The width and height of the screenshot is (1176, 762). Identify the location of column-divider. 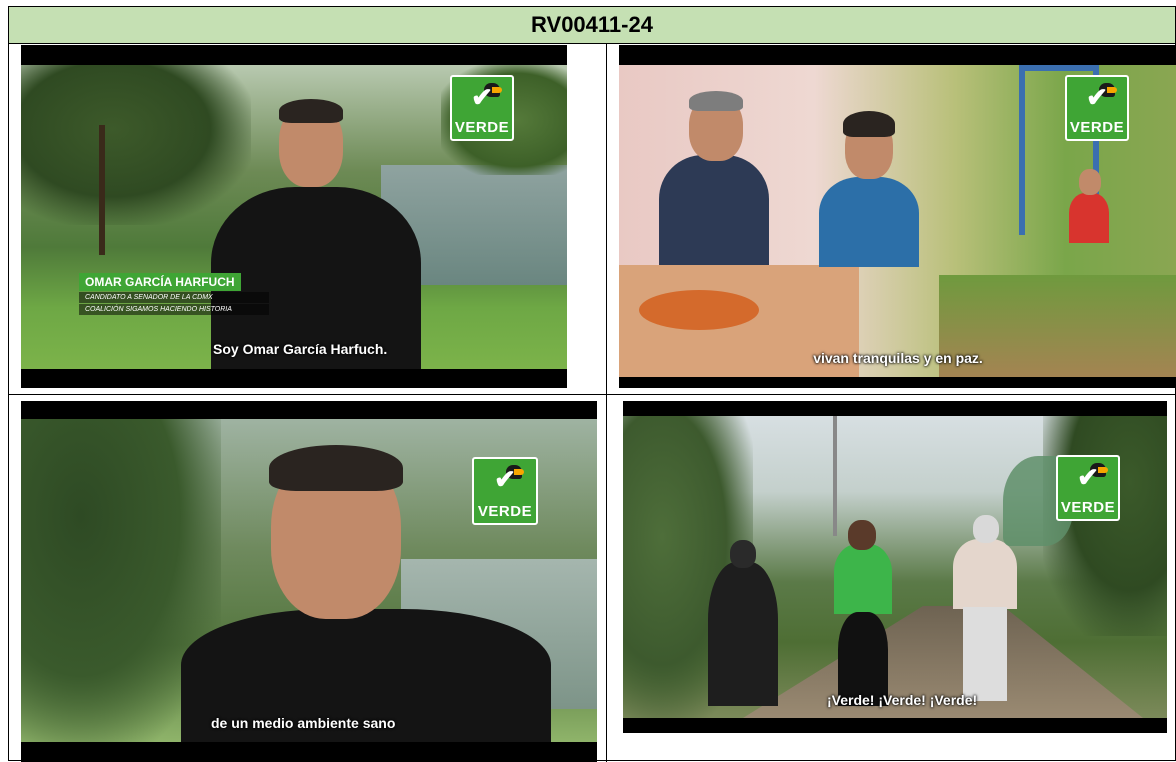
(606, 402).